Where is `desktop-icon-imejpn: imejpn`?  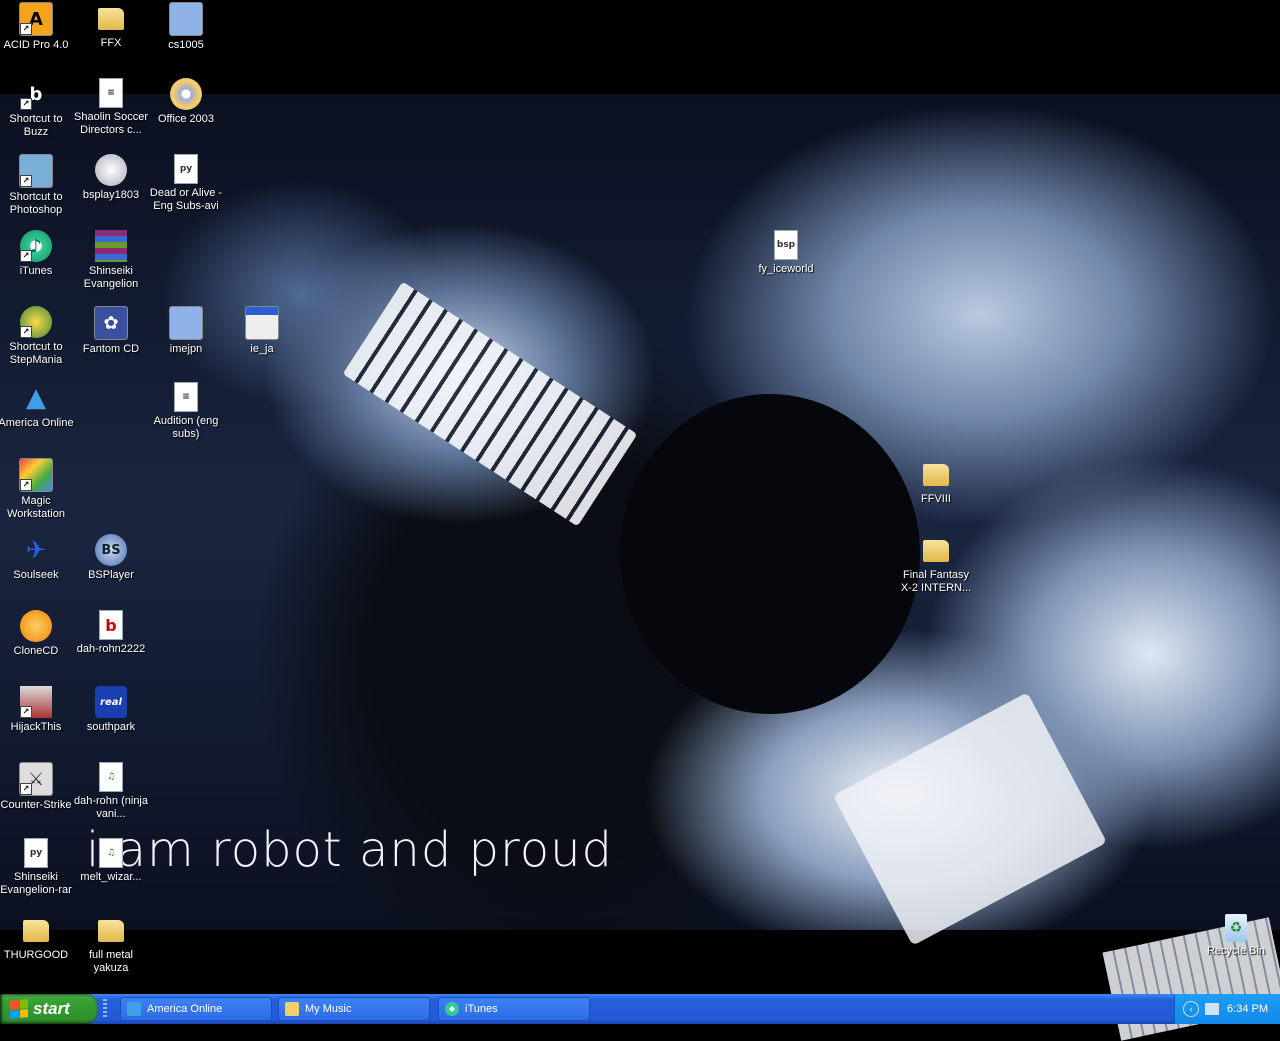 desktop-icon-imejpn: imejpn is located at coordinates (186, 331).